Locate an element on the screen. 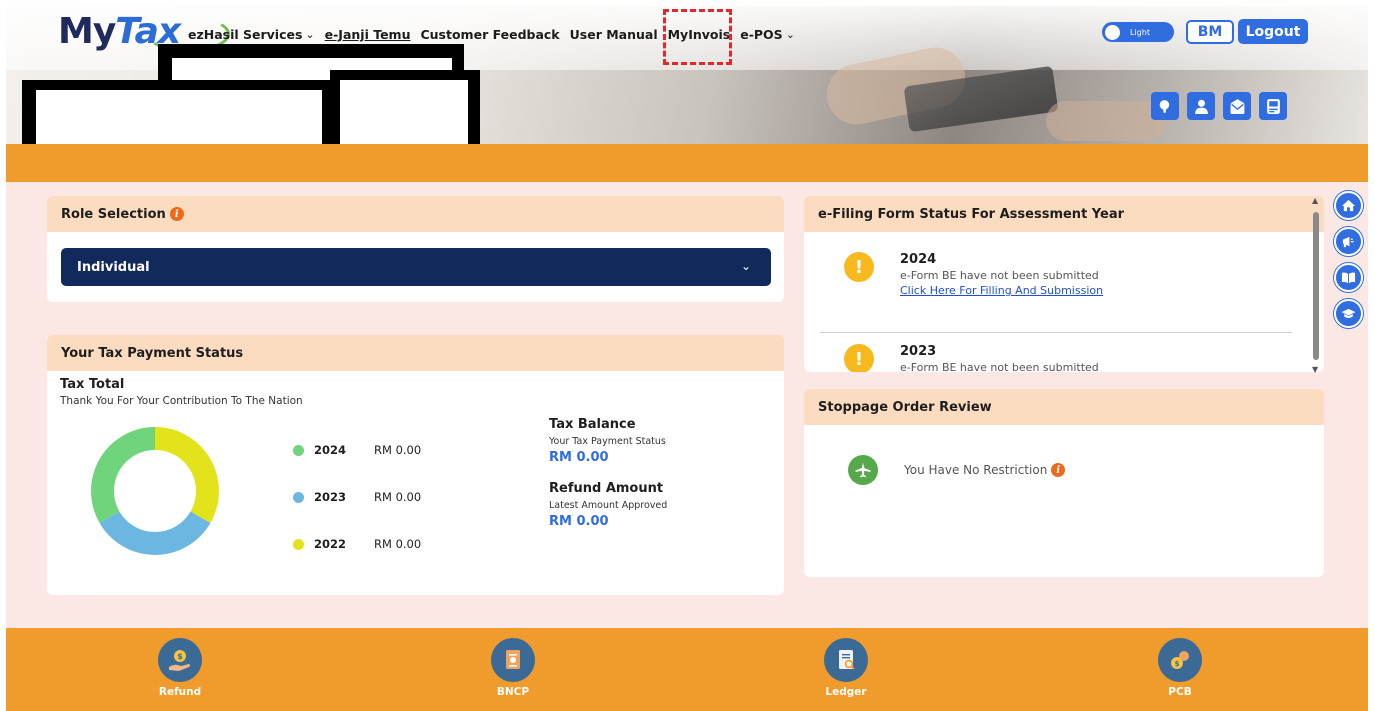  tax-balance-subtitle: Your Tax Payment Status is located at coordinates (607, 441).